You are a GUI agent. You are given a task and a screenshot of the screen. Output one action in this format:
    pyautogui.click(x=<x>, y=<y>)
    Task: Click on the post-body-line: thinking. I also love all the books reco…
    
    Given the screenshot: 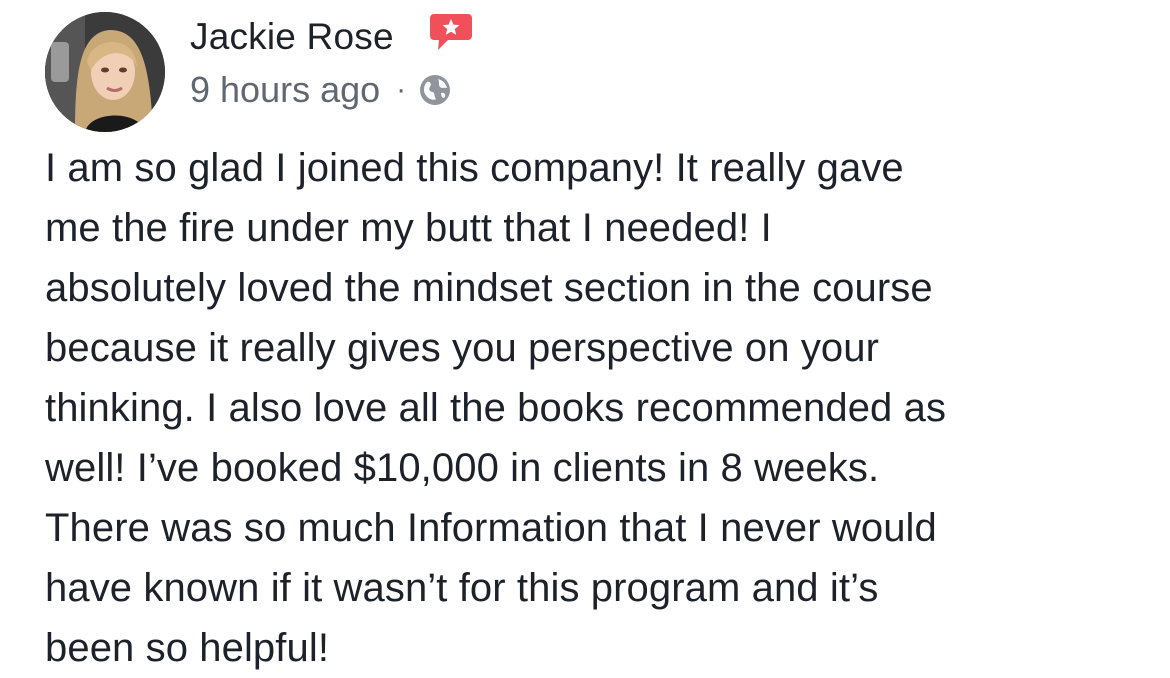 What is the action you would take?
    pyautogui.click(x=496, y=408)
    